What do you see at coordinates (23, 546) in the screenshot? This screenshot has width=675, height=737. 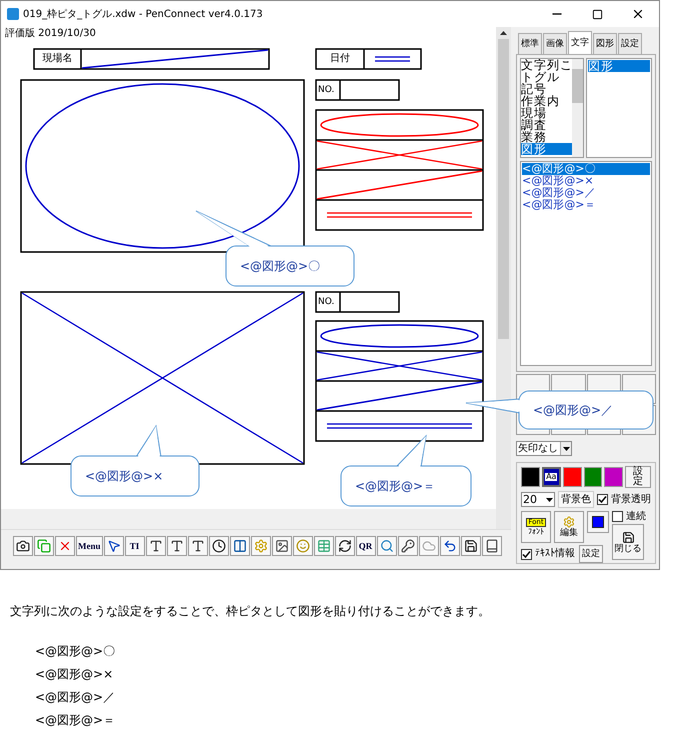 I see `camera-icon` at bounding box center [23, 546].